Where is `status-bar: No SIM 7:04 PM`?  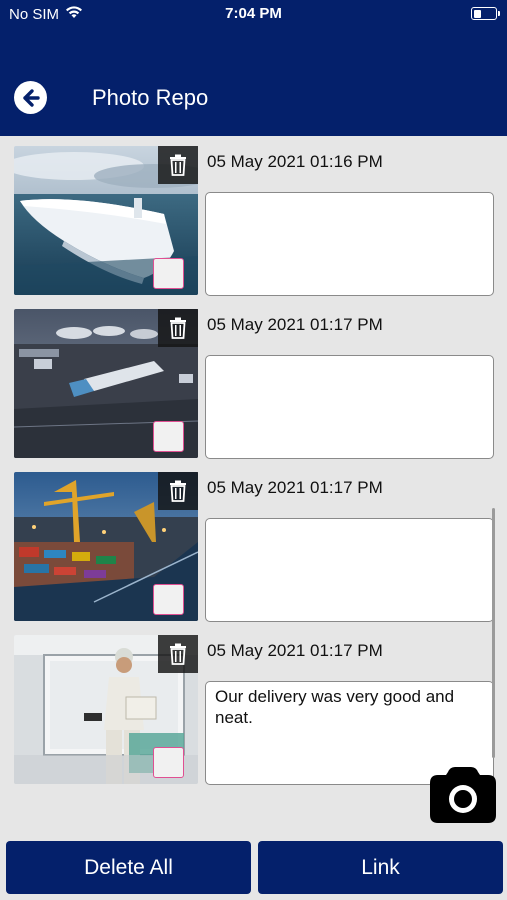
status-bar: No SIM 7:04 PM is located at coordinates (253, 15).